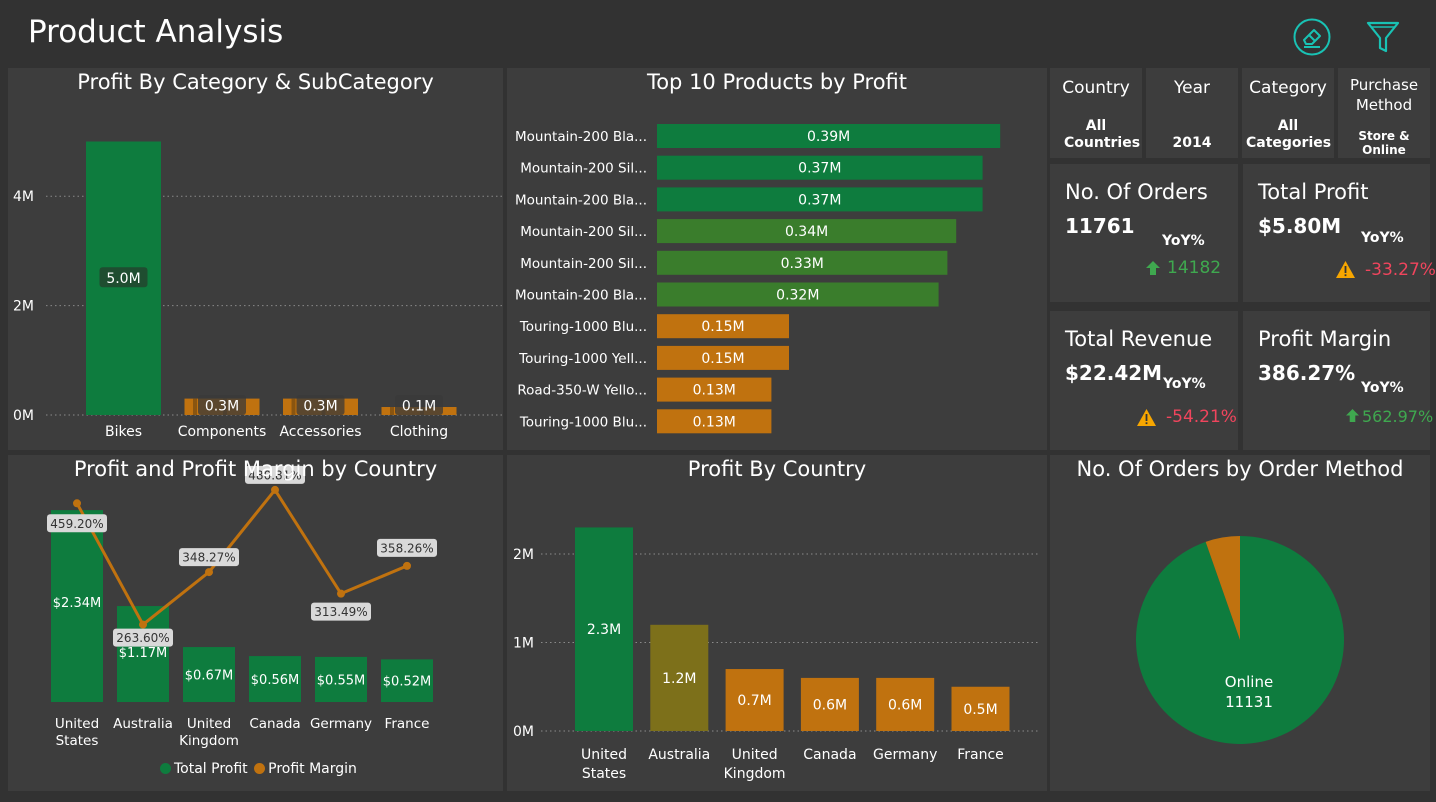 This screenshot has width=1436, height=802. Describe the element at coordinates (1249, 682) in the screenshot. I see `pie-label-name: Online` at that location.